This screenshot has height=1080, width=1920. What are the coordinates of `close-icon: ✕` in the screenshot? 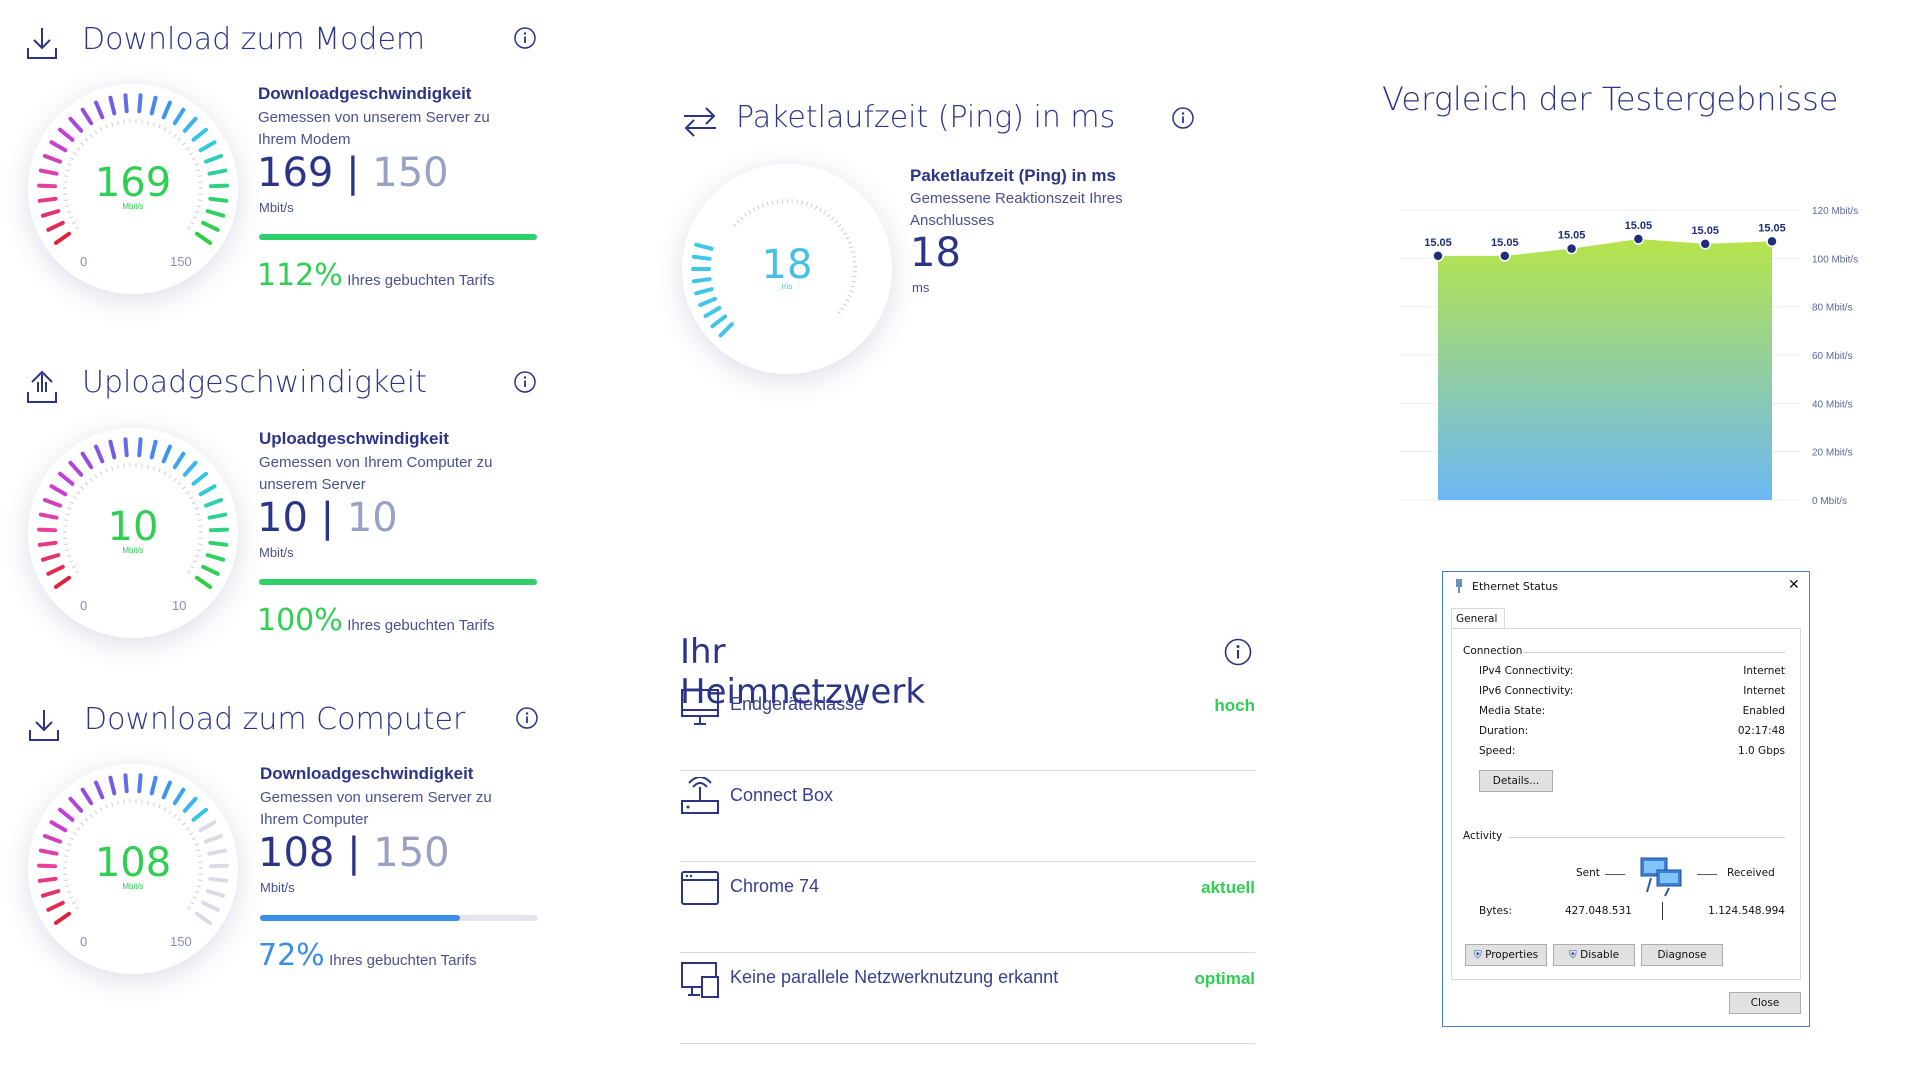 It's located at (1794, 585).